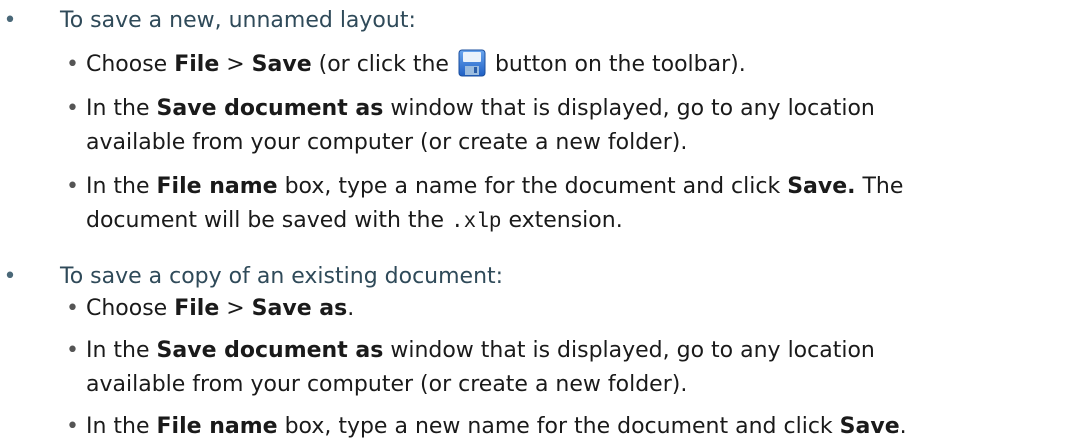 The image size is (1075, 444). Describe the element at coordinates (472, 63) in the screenshot. I see `save-icon` at that location.